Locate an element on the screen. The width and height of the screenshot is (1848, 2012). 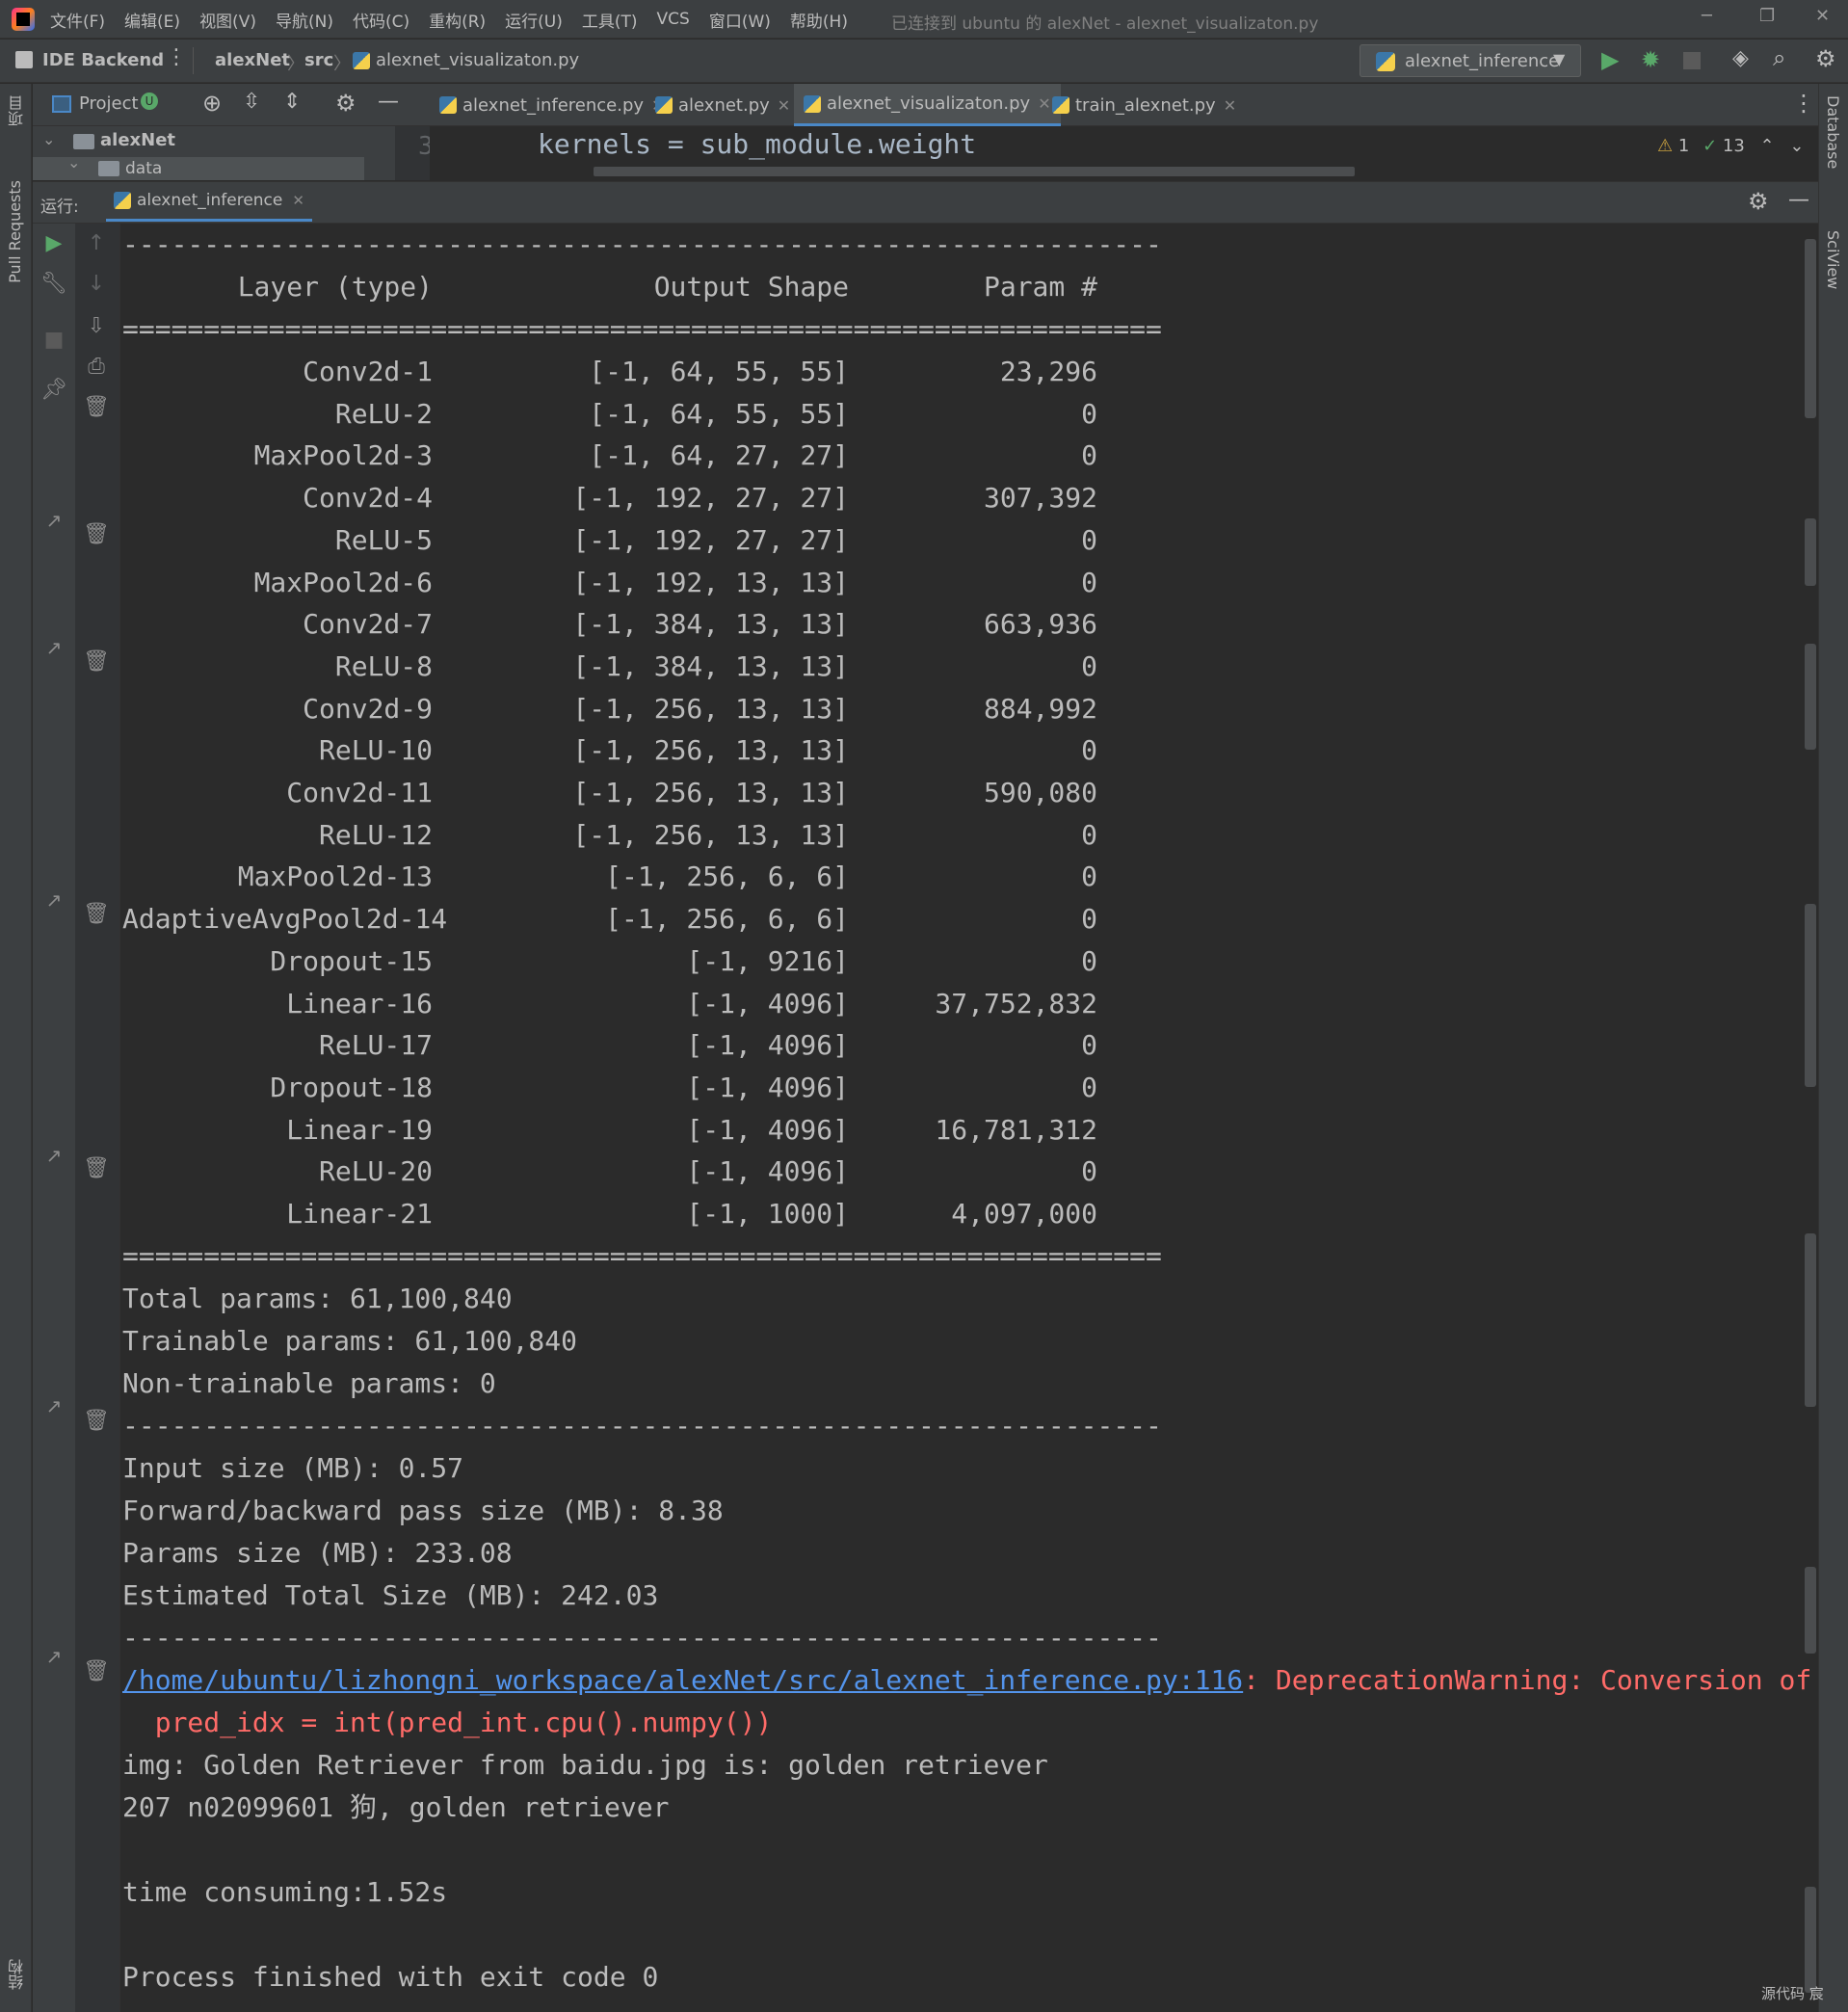
collapse-all-icon: ⇕ is located at coordinates (292, 102).